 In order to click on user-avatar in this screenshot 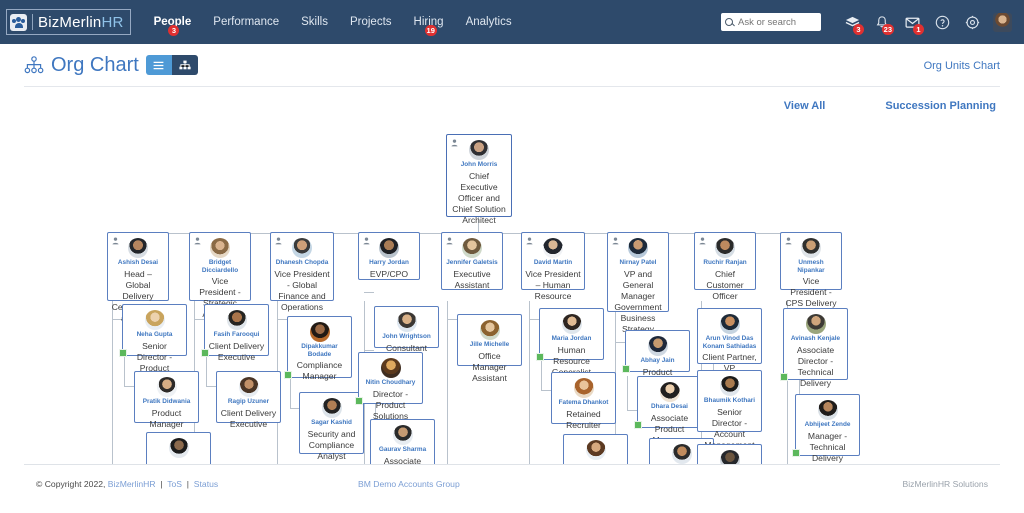, I will do `click(1002, 22)`.